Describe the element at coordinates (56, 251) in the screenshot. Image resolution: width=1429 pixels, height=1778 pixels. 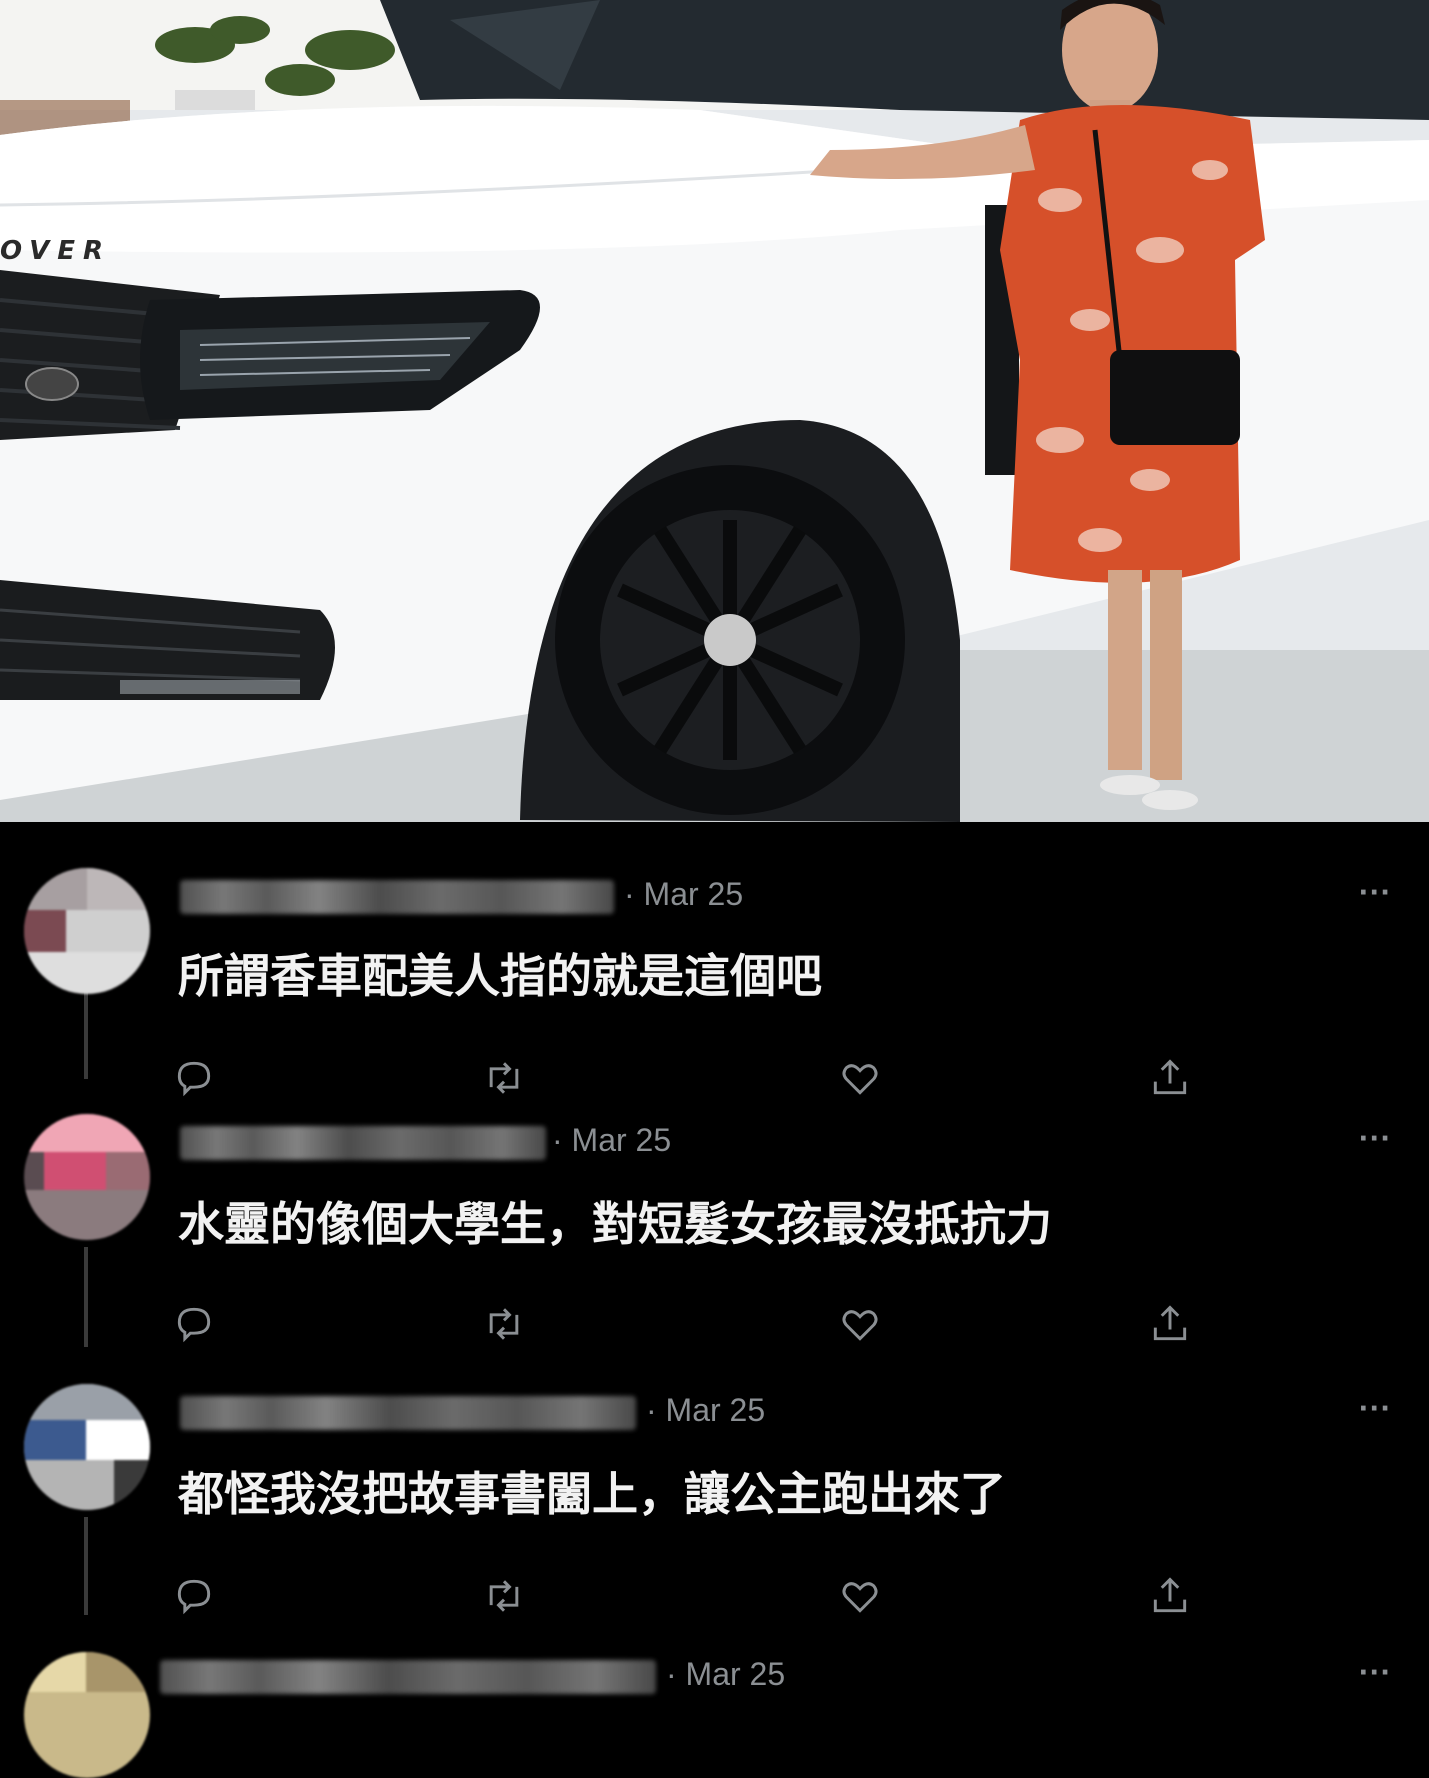
I see `grille-lettering: OVER` at that location.